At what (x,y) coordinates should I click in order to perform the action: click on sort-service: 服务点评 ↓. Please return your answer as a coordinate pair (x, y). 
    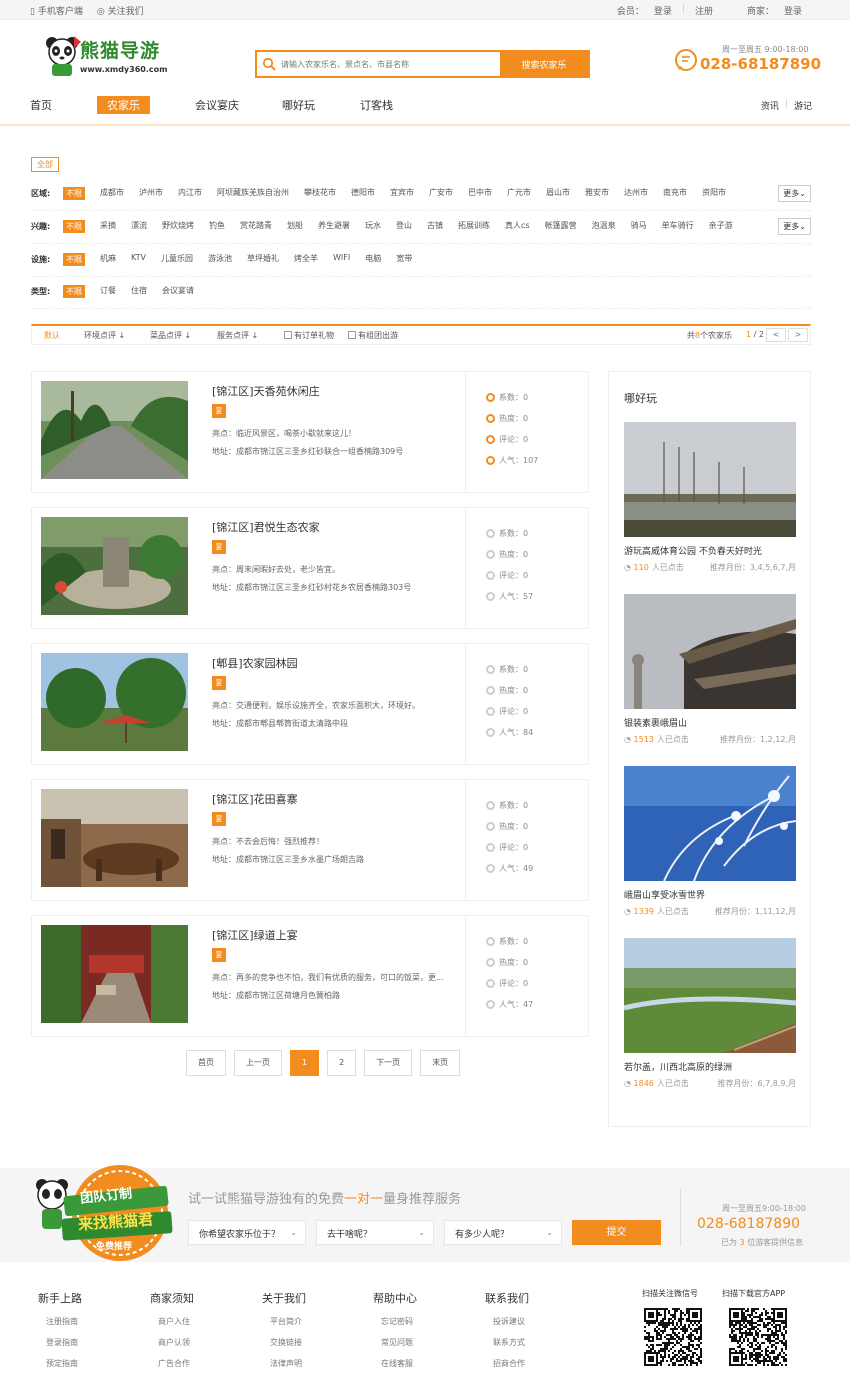
    Looking at the image, I should click on (237, 335).